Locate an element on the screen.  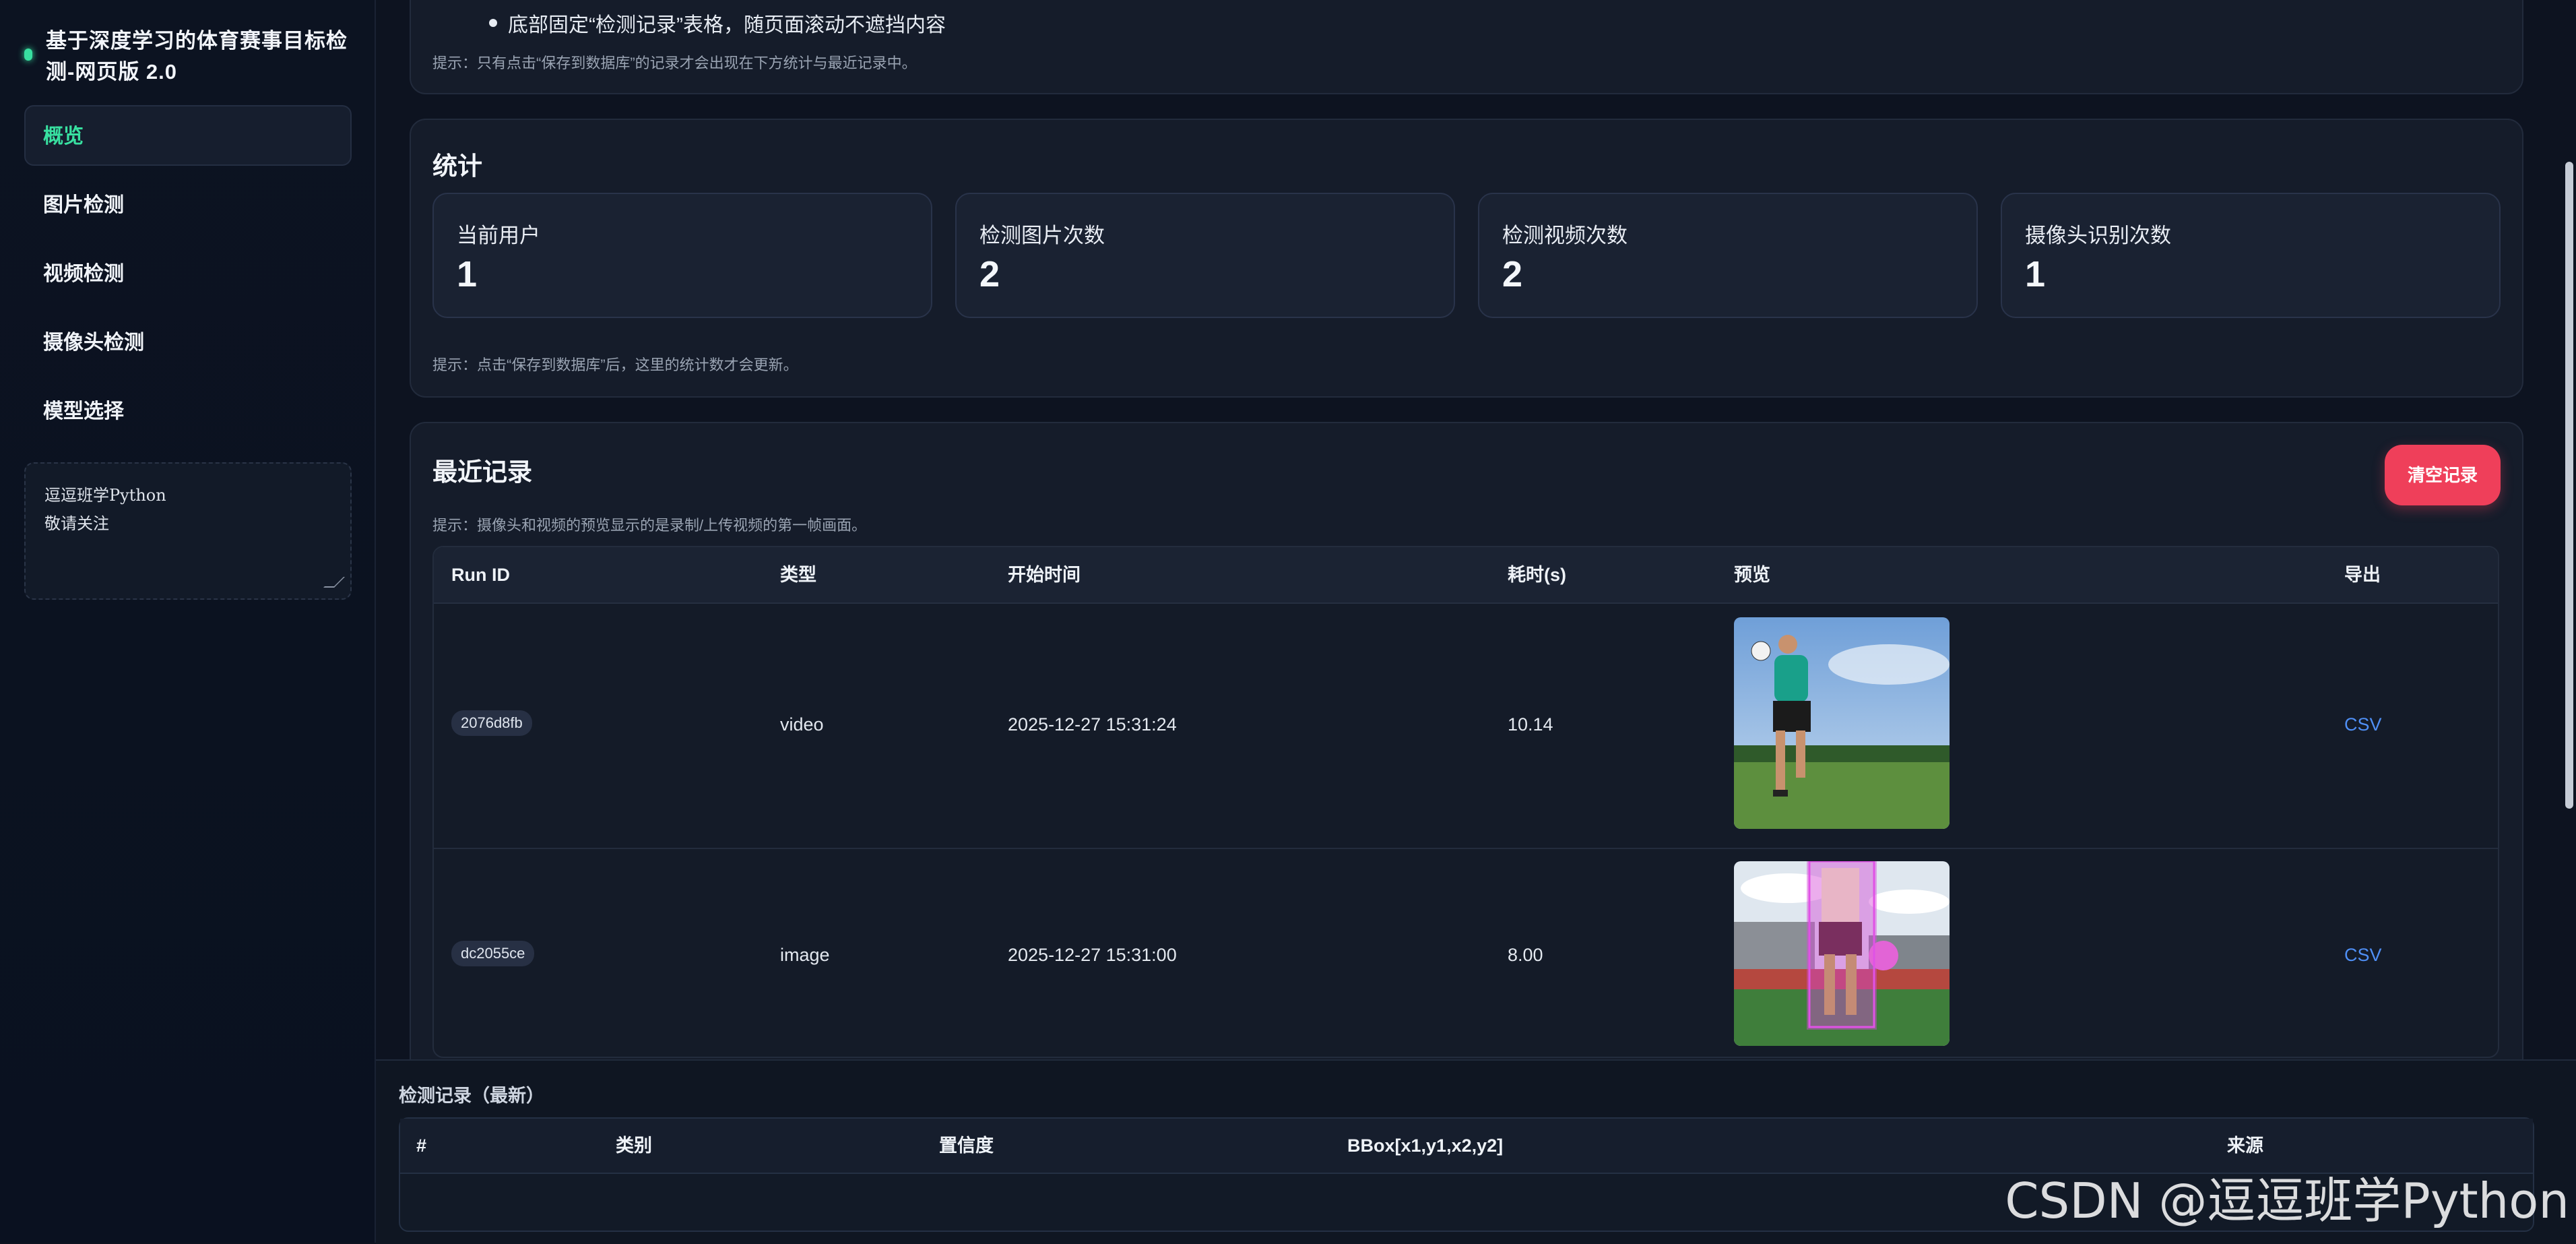
col-confidence: 置信度 is located at coordinates (966, 1146).